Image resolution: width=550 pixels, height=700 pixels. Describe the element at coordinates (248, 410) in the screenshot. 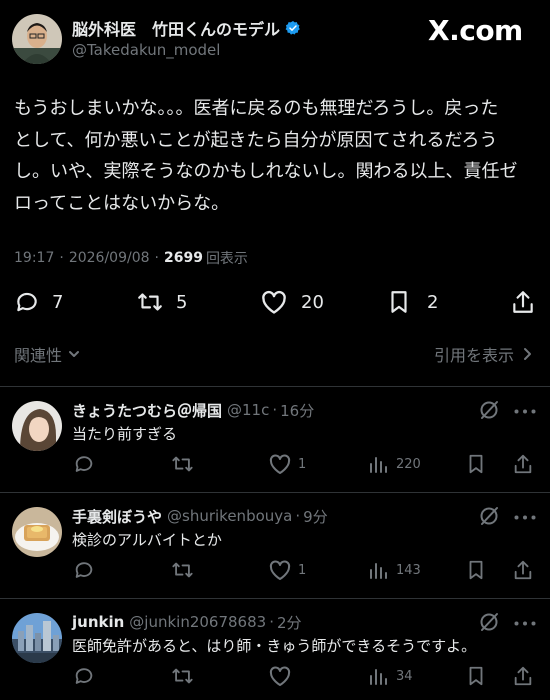

I see `reply-handle: @11c` at that location.